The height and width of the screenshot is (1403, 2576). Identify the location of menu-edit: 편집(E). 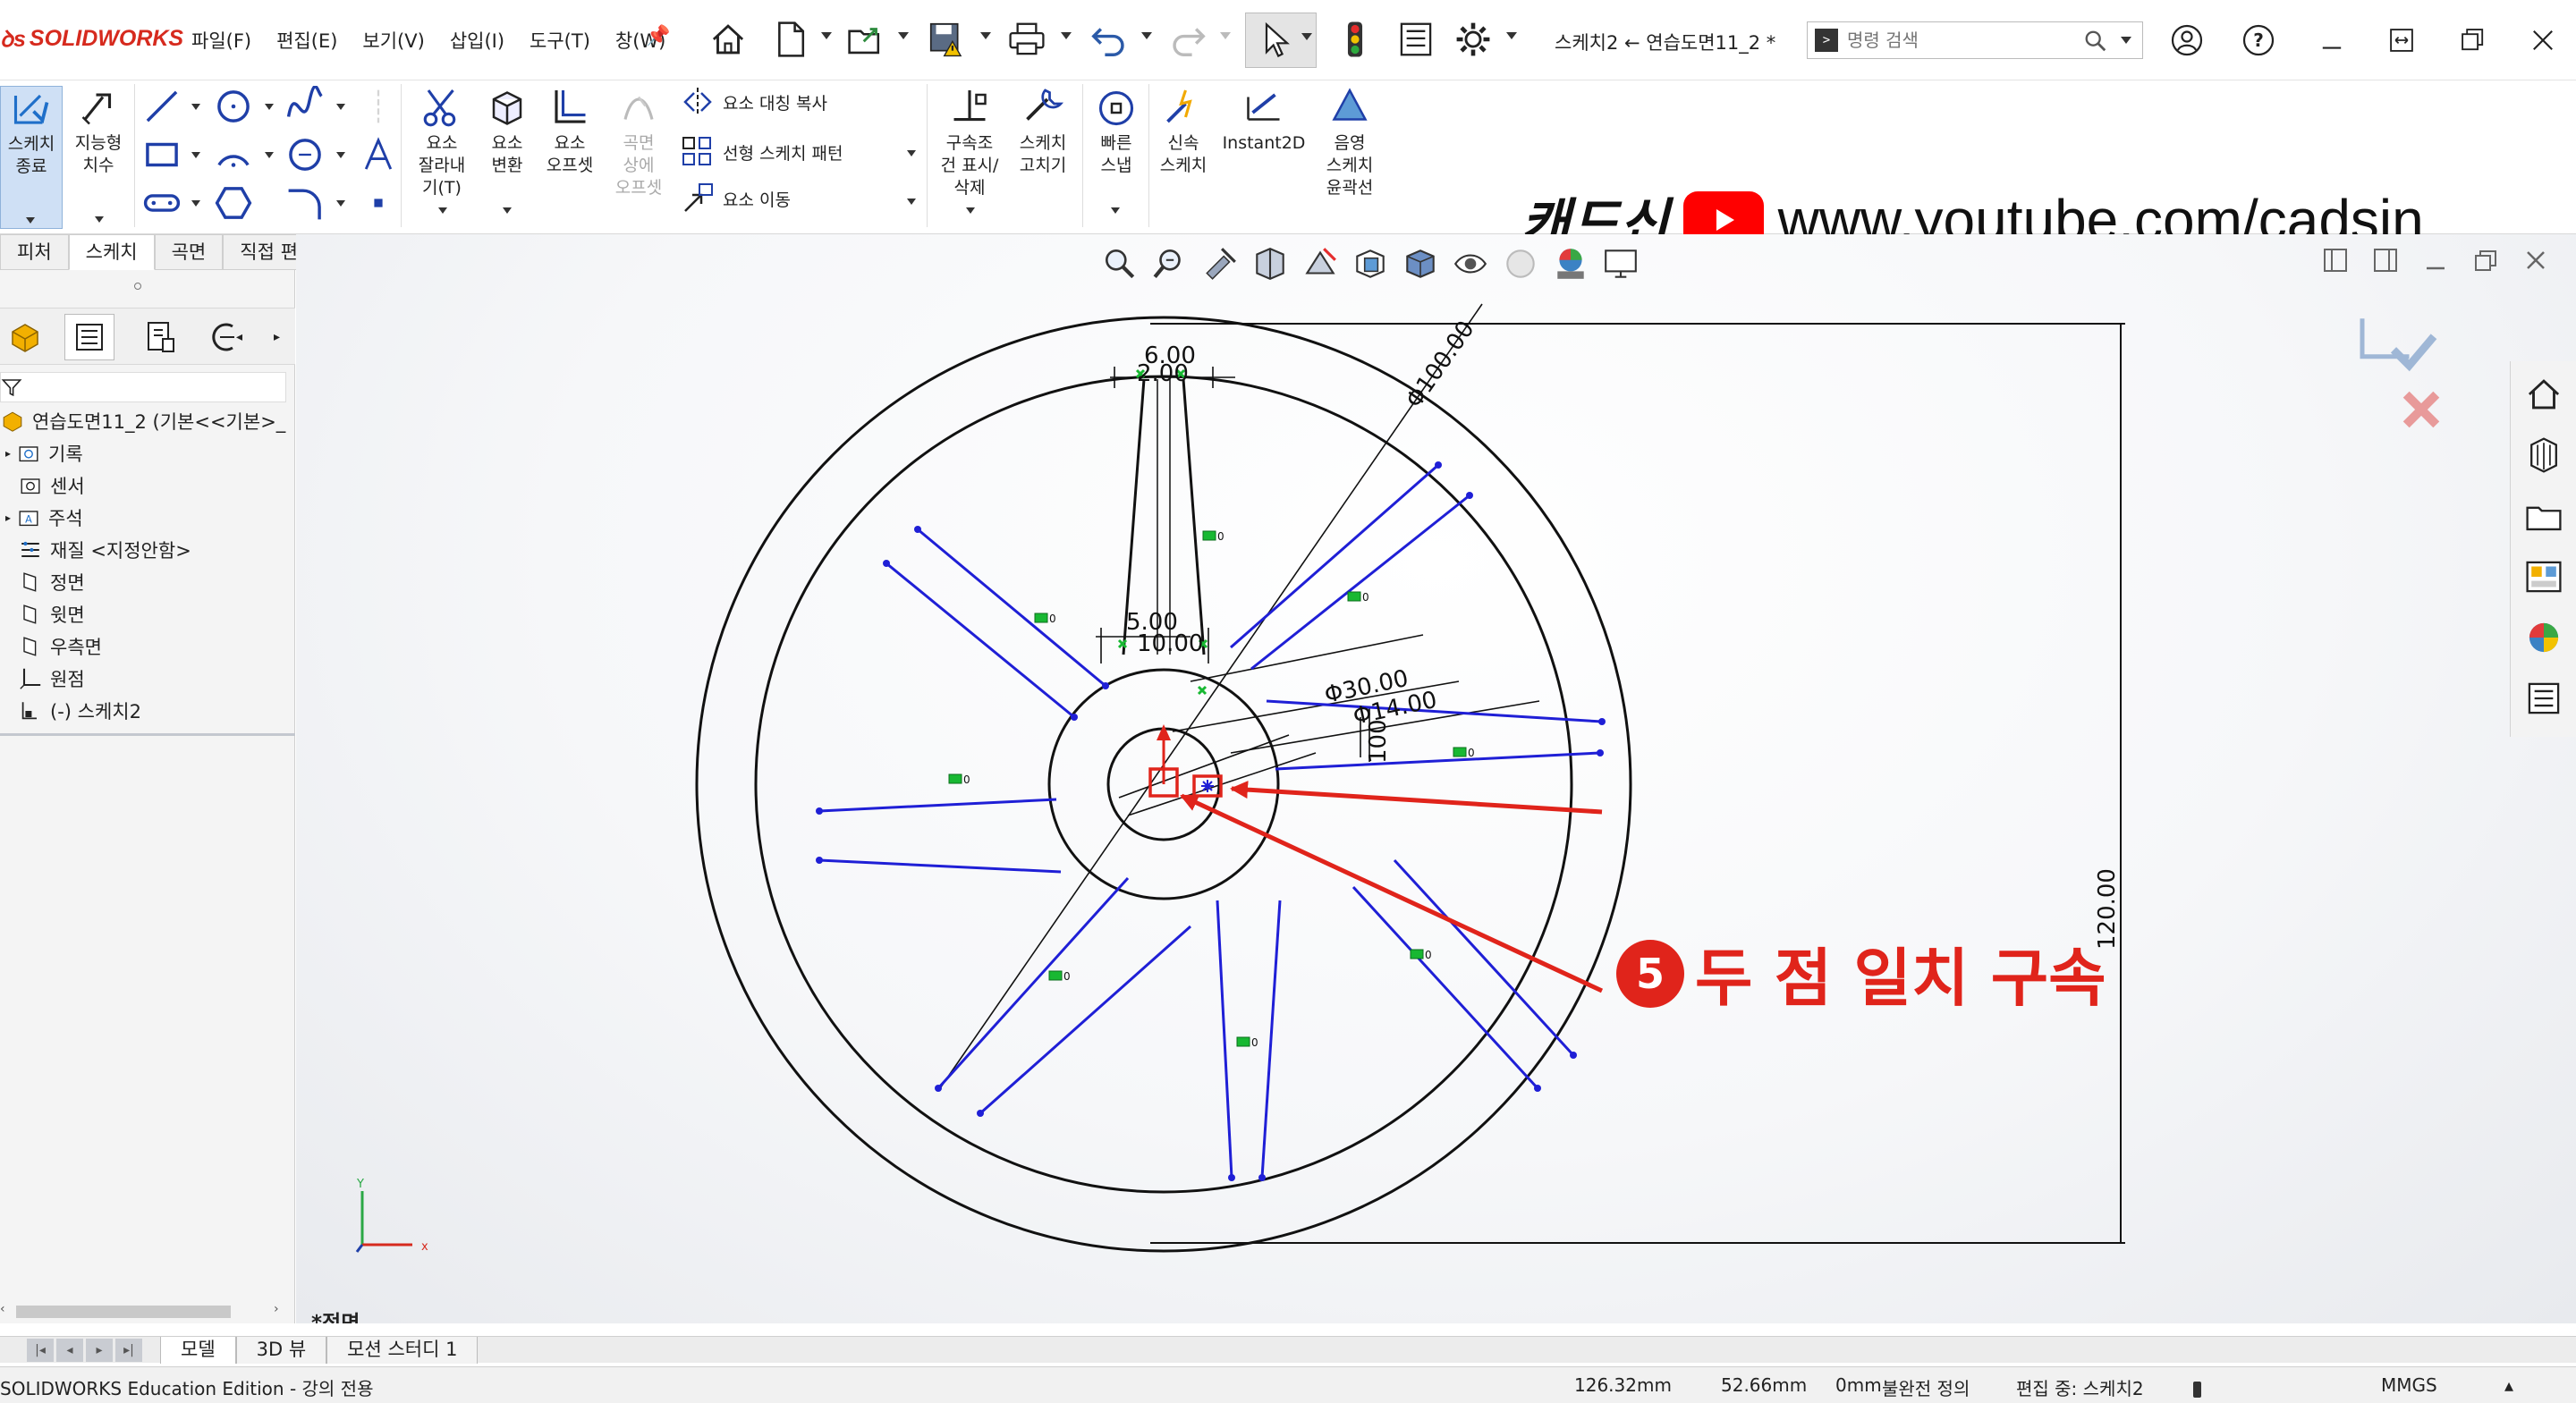
(307, 40).